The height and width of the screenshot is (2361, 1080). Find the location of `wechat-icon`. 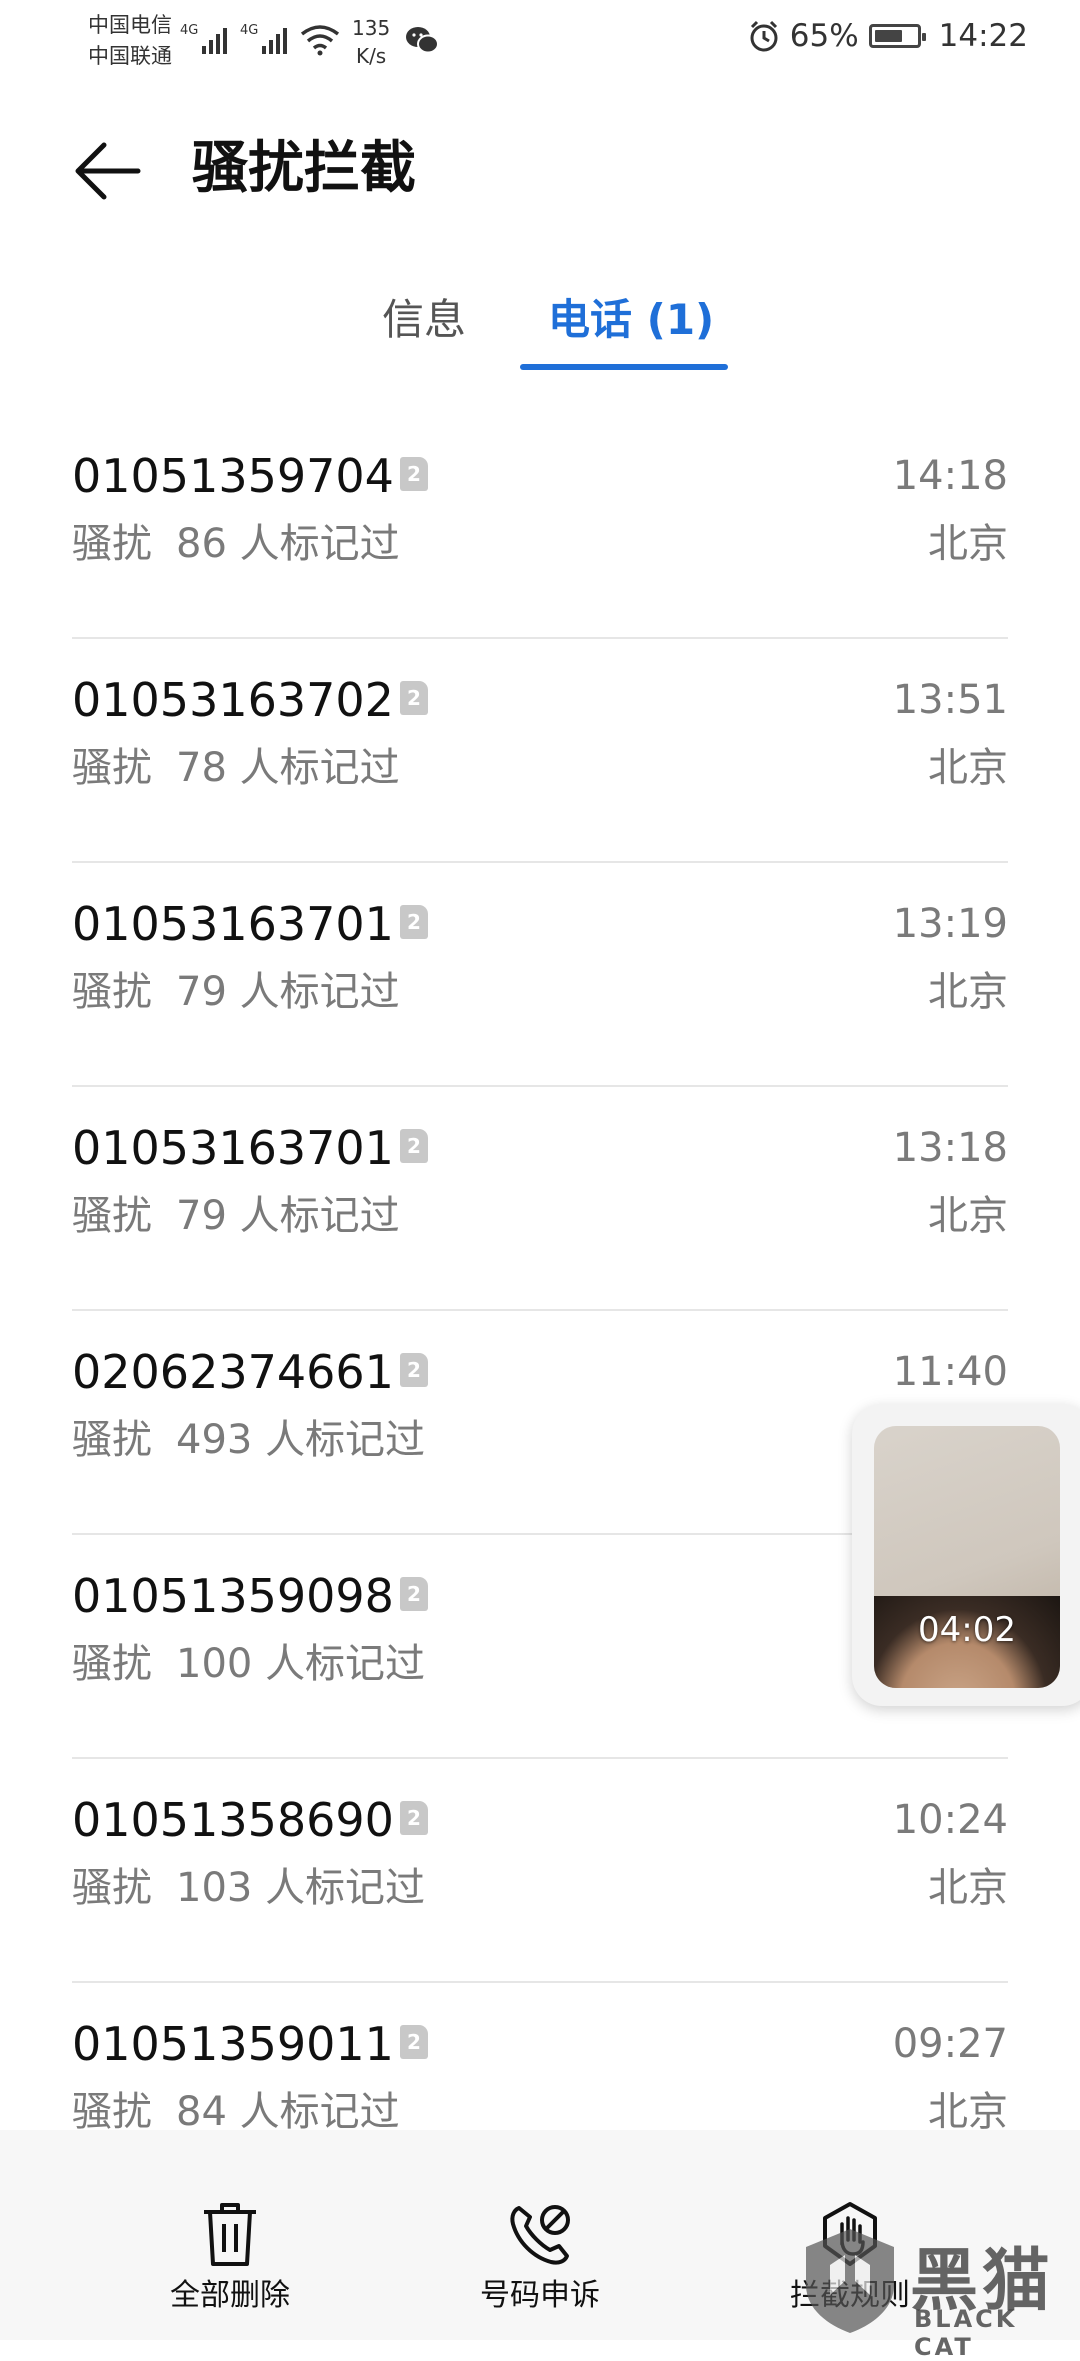

wechat-icon is located at coordinates (422, 40).